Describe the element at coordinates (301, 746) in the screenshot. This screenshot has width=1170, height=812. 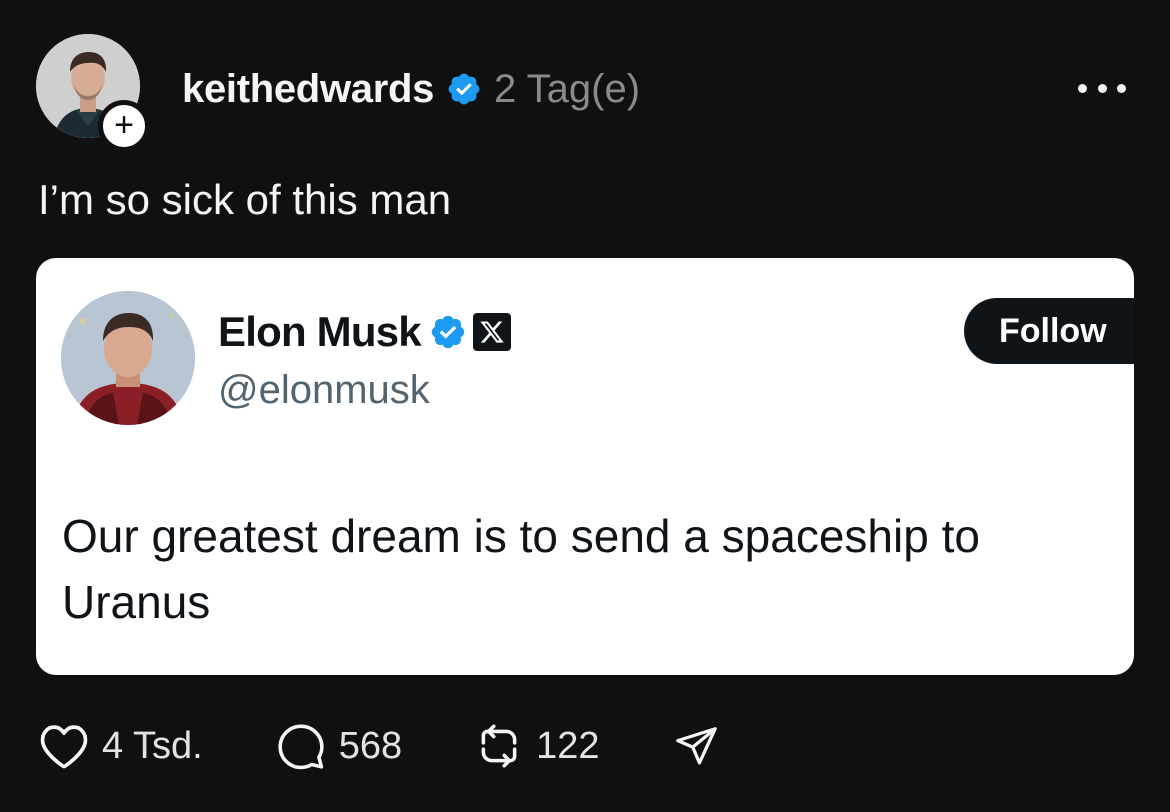
I see `speech-bubble-icon` at that location.